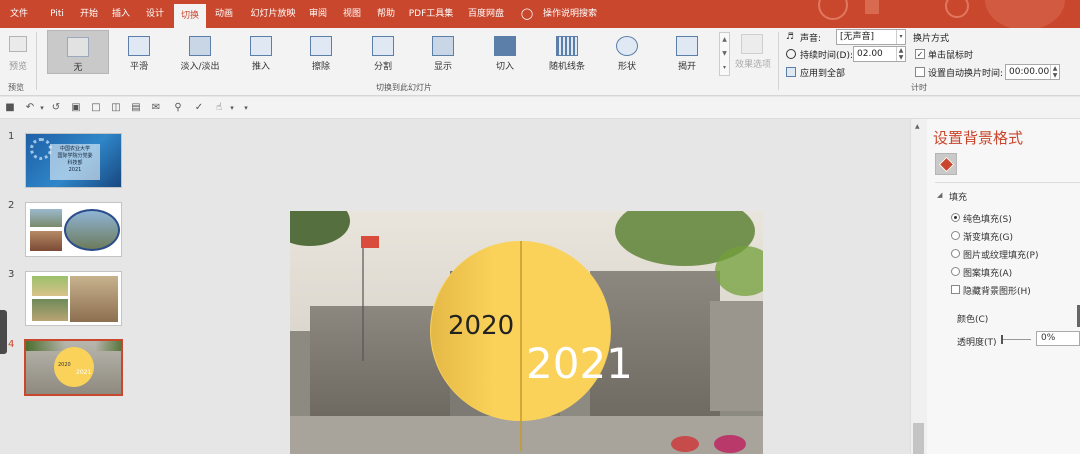 Image resolution: width=1080 pixels, height=454 pixels. Describe the element at coordinates (579, 363) in the screenshot. I see `year-2021-text: 2021` at that location.